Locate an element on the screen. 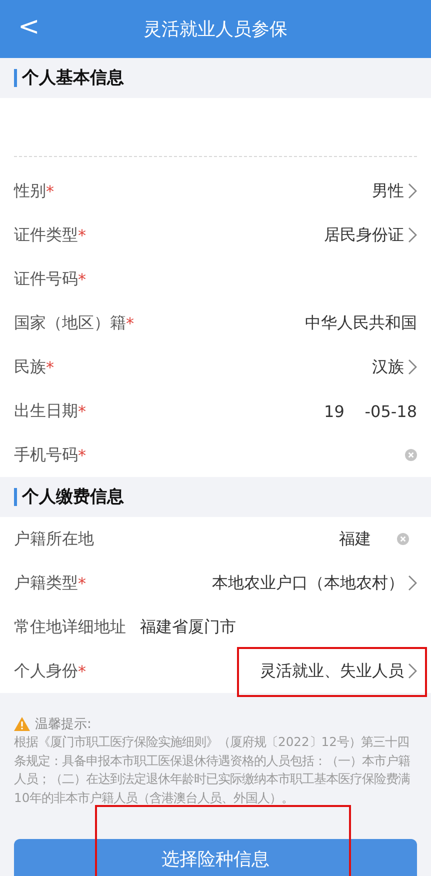 The height and width of the screenshot is (876, 431). field-value: 汉族 is located at coordinates (388, 367).